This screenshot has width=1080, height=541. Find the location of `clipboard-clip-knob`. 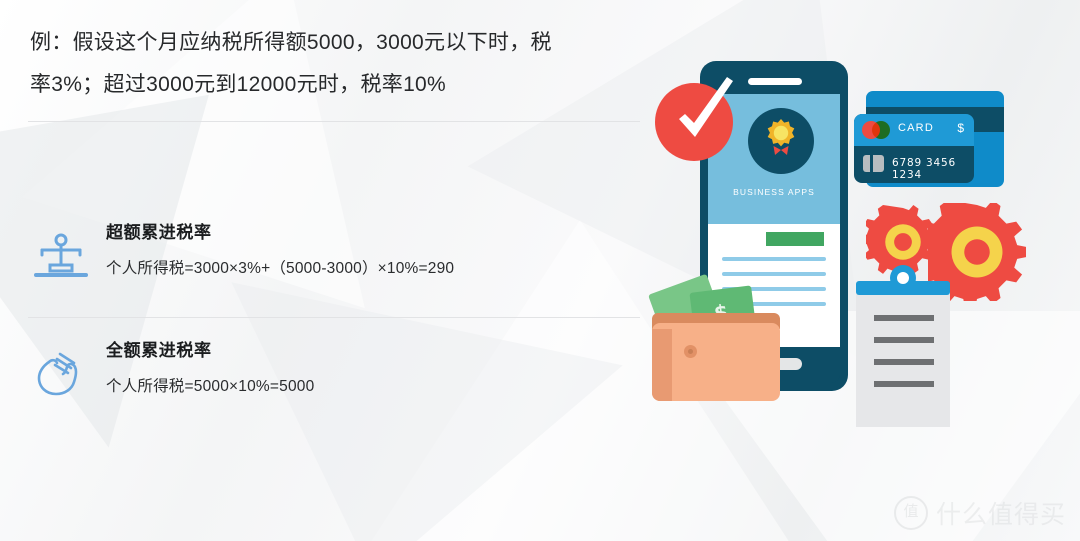

clipboard-clip-knob is located at coordinates (903, 278).